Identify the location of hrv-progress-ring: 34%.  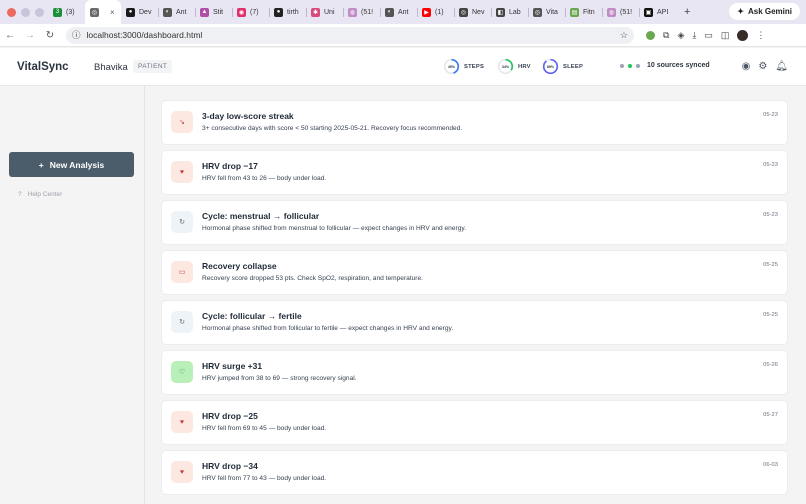
(505, 66).